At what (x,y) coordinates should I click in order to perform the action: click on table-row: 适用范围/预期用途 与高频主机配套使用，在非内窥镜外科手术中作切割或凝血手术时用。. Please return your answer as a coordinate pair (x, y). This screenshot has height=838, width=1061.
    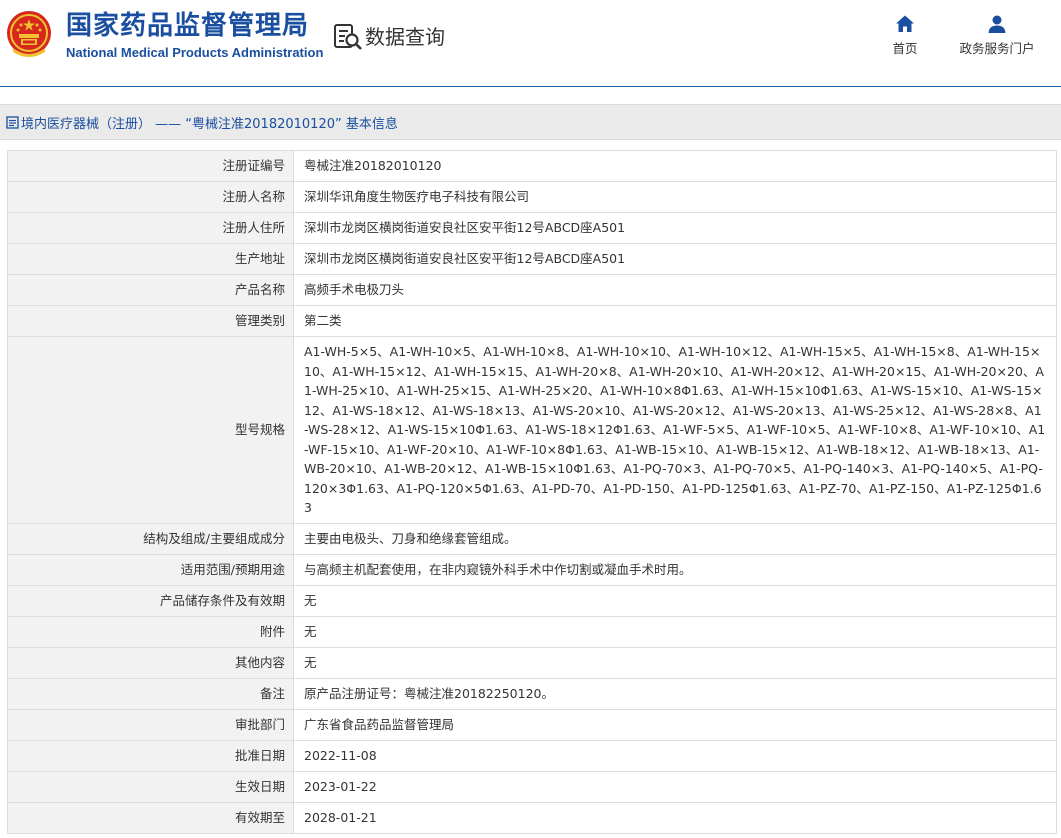
    Looking at the image, I should click on (532, 569).